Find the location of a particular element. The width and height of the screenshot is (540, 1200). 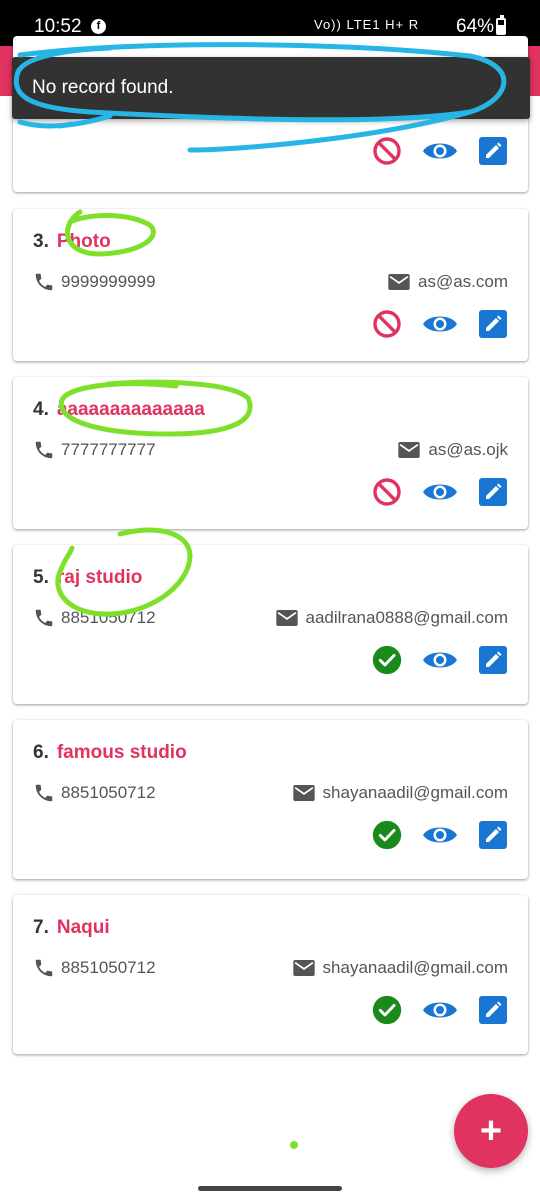

record-number: 7. is located at coordinates (41, 927).